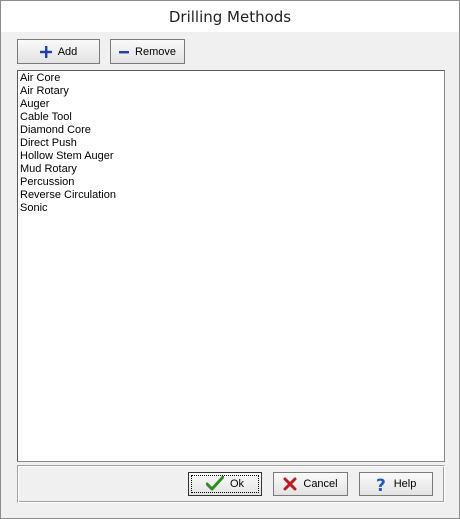  I want to click on checkmark-icon, so click(214, 484).